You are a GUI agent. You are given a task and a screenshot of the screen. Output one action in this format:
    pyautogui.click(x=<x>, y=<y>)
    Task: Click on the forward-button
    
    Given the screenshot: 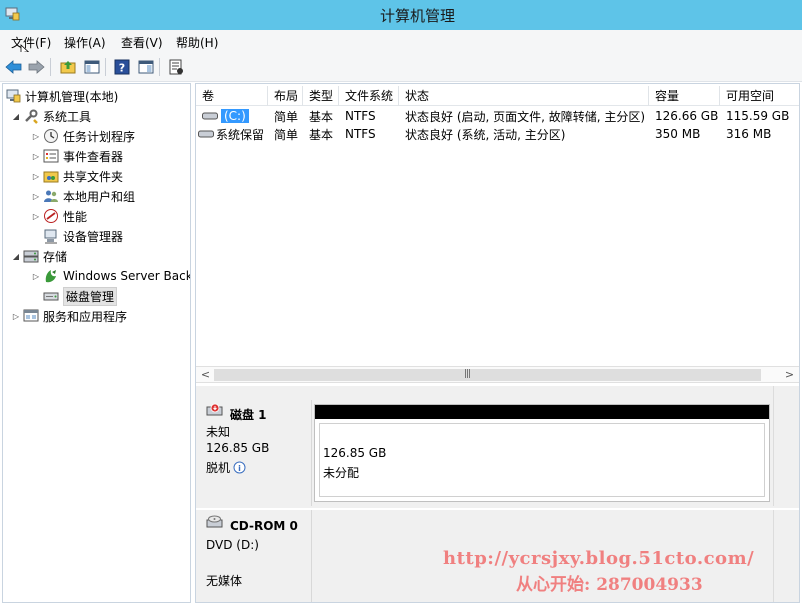 What is the action you would take?
    pyautogui.click(x=36, y=67)
    